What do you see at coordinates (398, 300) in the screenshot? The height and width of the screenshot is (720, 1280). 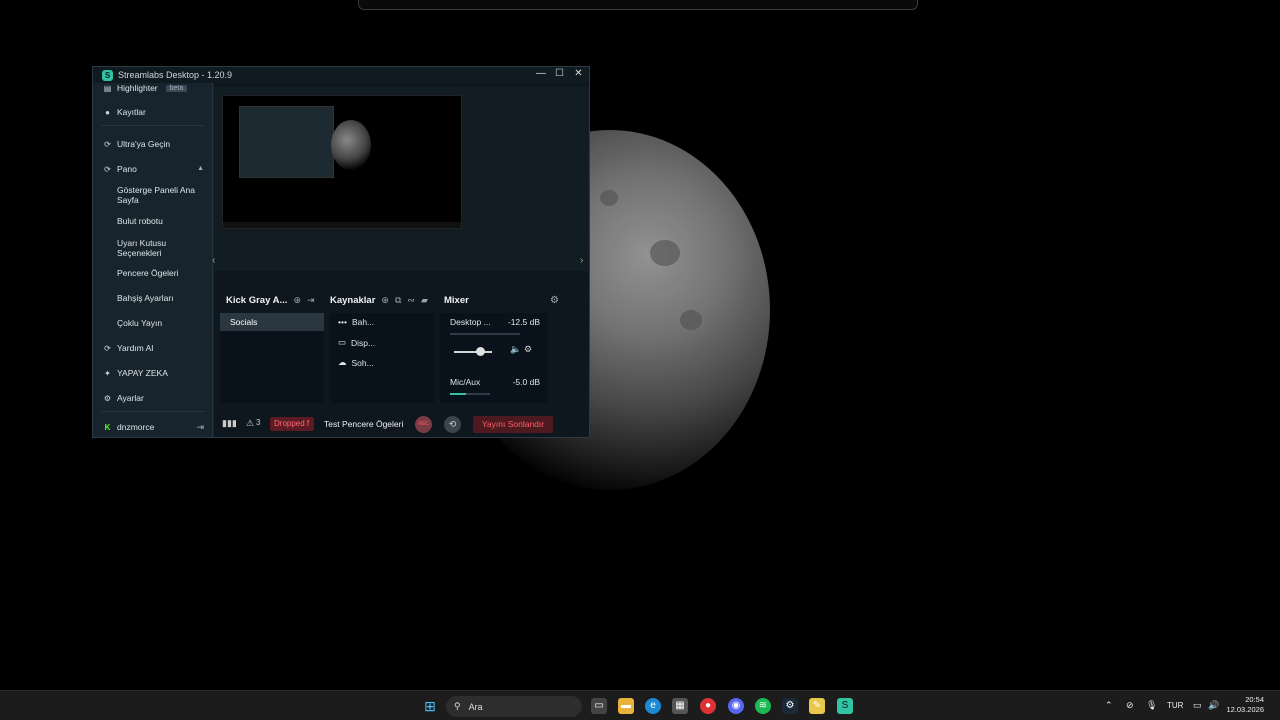 I see `source-group-icon: ⧉` at bounding box center [398, 300].